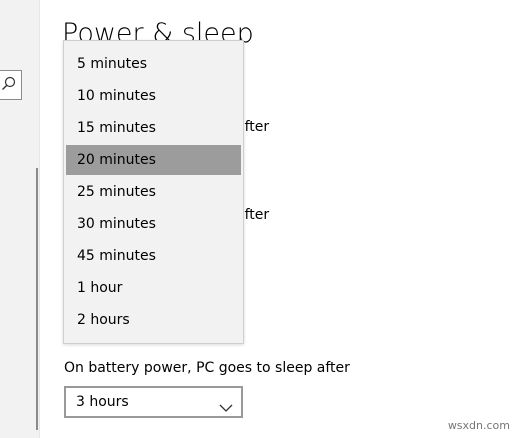 This screenshot has height=438, width=516. Describe the element at coordinates (153, 288) in the screenshot. I see `menu-item-1-hour: 1 hour` at that location.